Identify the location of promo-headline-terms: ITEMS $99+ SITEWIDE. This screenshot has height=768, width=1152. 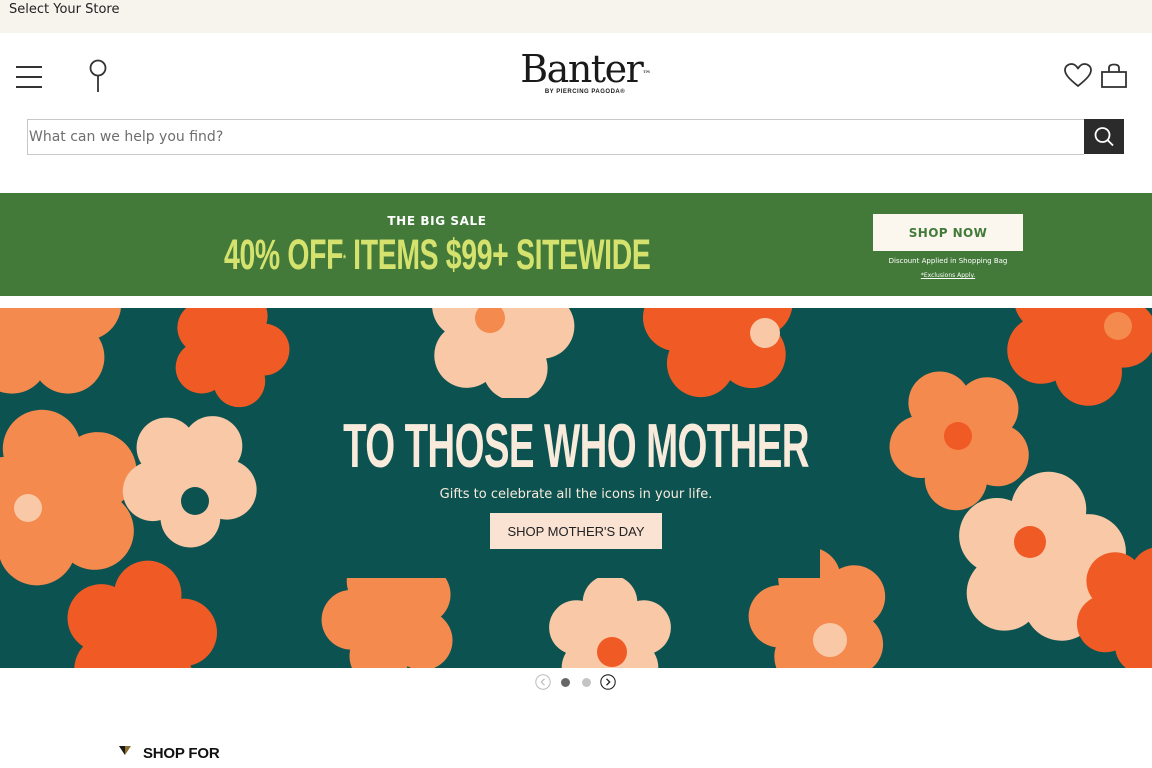
(498, 255).